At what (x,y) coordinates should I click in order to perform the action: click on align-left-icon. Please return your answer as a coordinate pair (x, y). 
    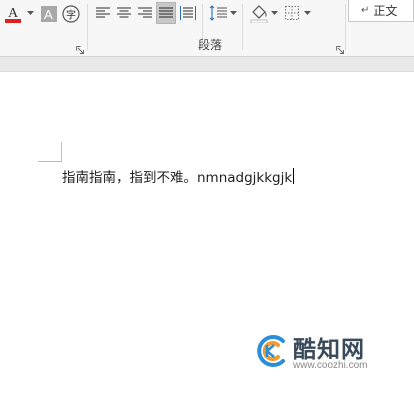
    Looking at the image, I should click on (103, 12).